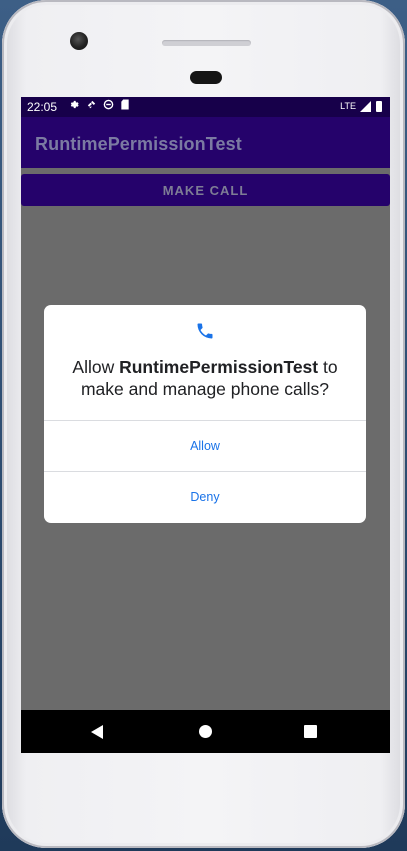 This screenshot has width=407, height=851. I want to click on status-icons, so click(99, 106).